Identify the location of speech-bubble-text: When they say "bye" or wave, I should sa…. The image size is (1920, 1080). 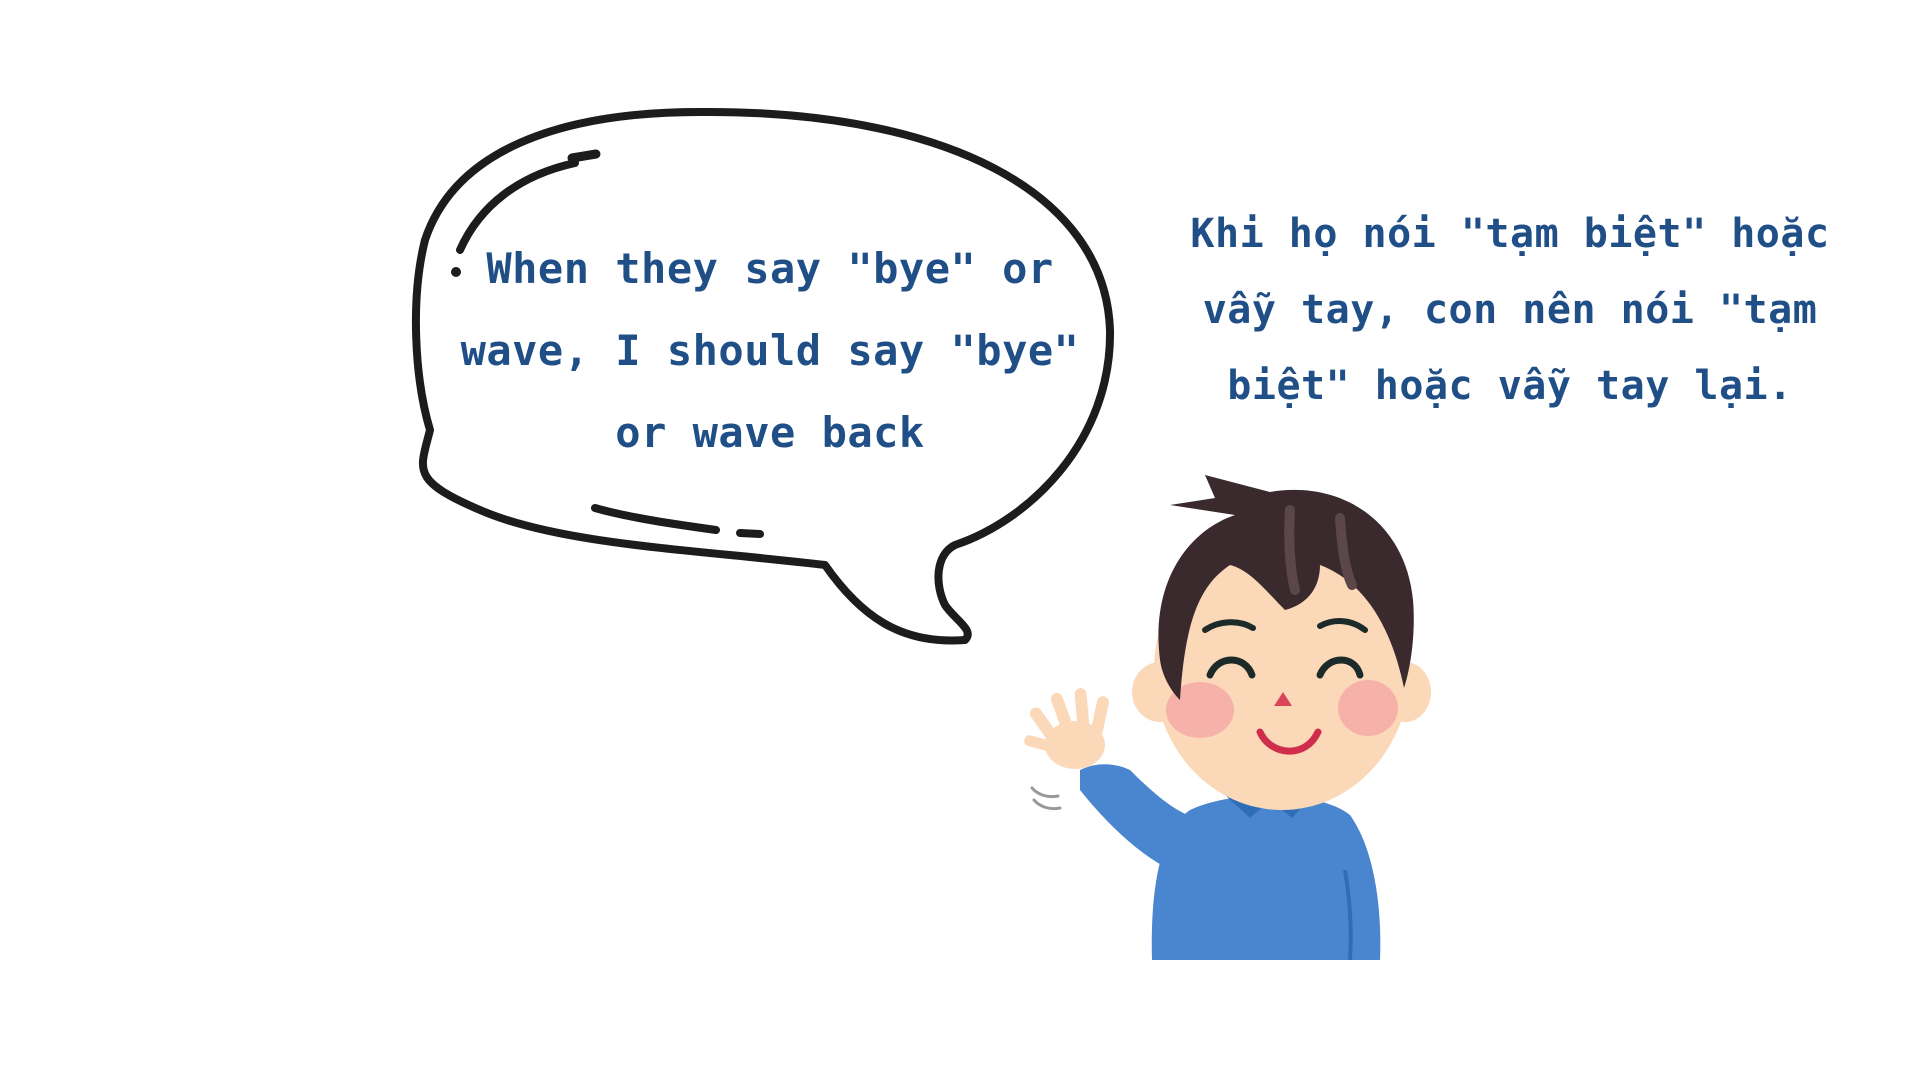
(770, 350).